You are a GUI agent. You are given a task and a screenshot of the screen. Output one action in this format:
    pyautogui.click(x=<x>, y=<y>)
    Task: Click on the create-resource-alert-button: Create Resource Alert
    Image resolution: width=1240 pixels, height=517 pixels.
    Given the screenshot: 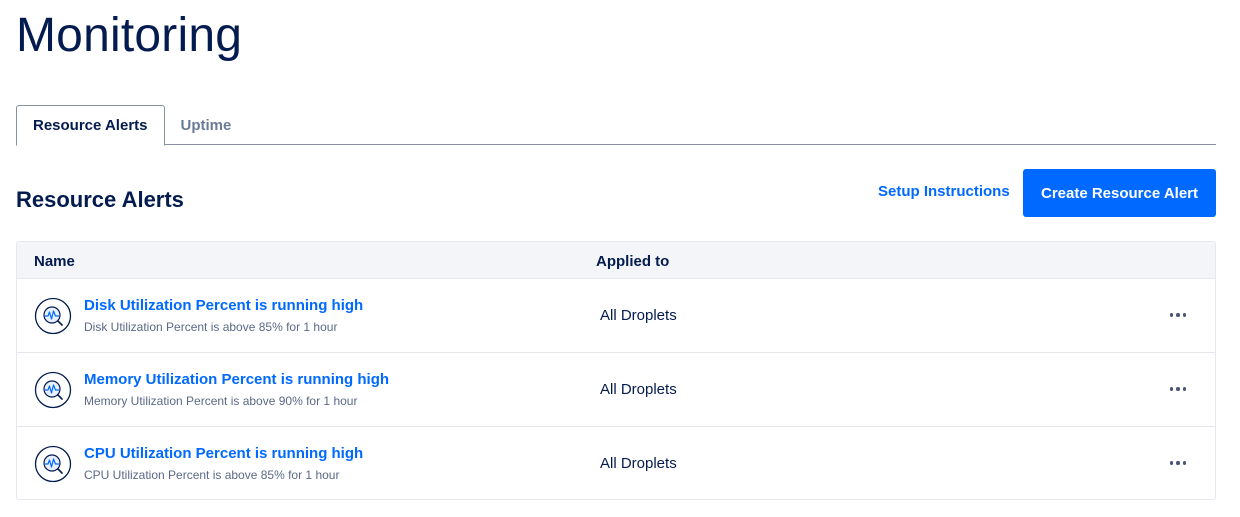 What is the action you would take?
    pyautogui.click(x=1119, y=193)
    